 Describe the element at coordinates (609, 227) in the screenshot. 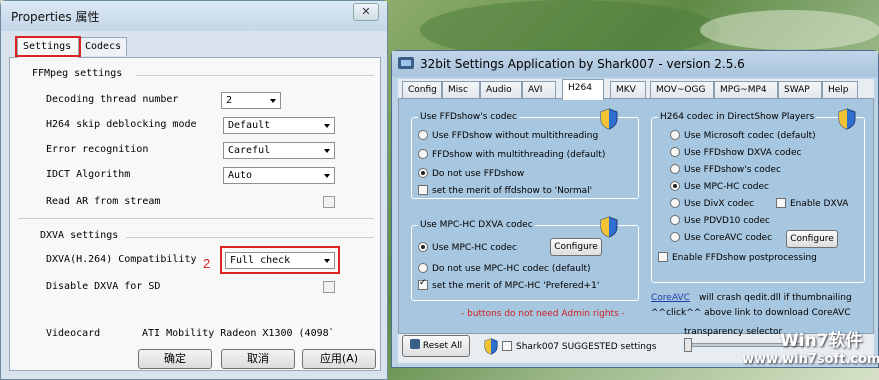

I see `shield-icon` at that location.